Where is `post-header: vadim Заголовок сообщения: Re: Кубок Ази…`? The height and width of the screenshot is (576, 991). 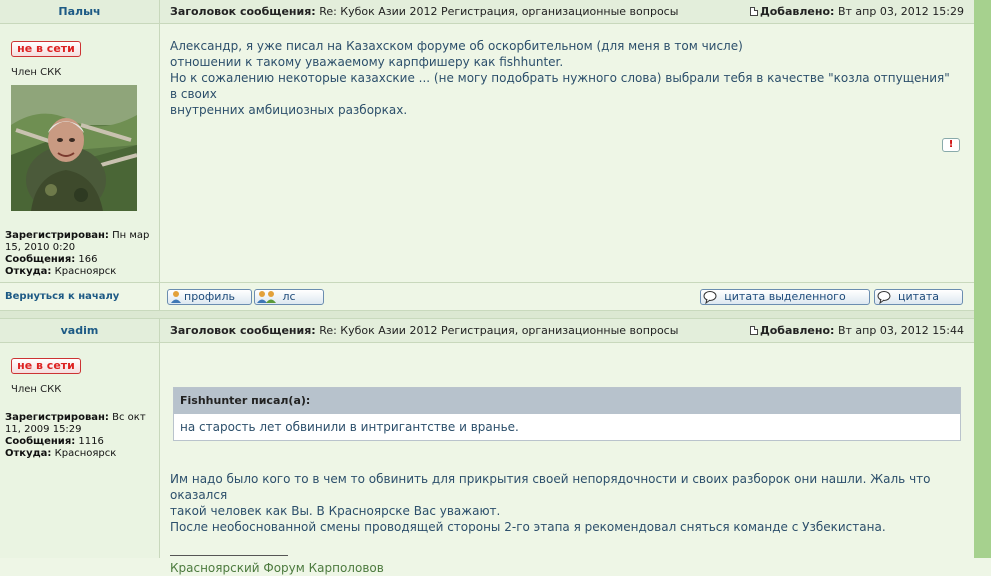 post-header: vadim Заголовок сообщения: Re: Кубок Ази… is located at coordinates (487, 331).